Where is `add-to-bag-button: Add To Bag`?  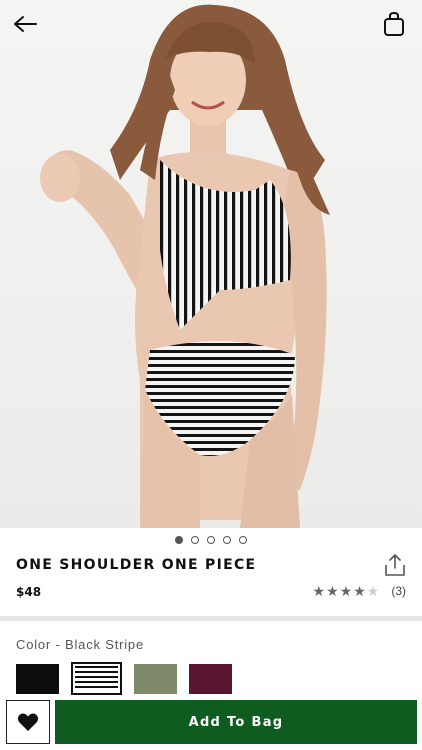
add-to-bag-button: Add To Bag is located at coordinates (236, 722).